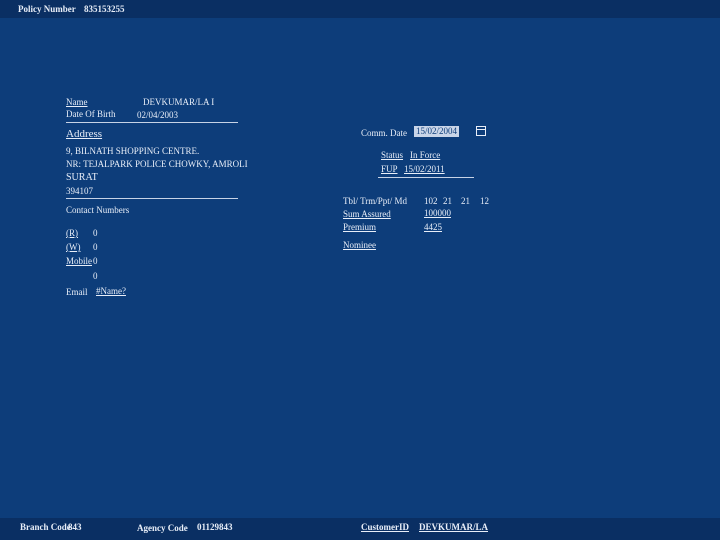  Describe the element at coordinates (45, 527) in the screenshot. I see `branch-code-label: Branch Code` at that location.